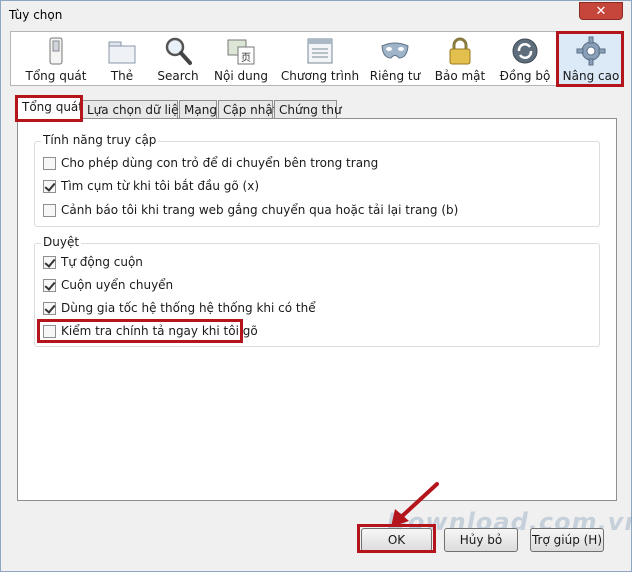 Image resolution: width=632 pixels, height=572 pixels. What do you see at coordinates (395, 50) in the screenshot?
I see `mask-icon` at bounding box center [395, 50].